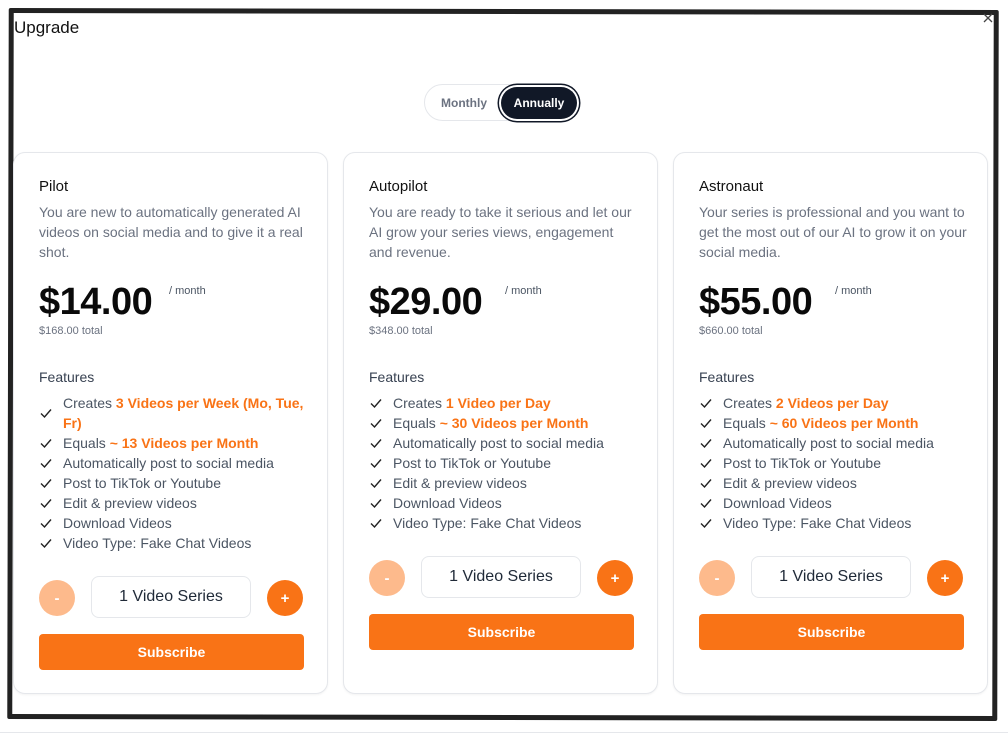 The image size is (1008, 735). I want to click on price-total: $168.00 total, so click(71, 331).